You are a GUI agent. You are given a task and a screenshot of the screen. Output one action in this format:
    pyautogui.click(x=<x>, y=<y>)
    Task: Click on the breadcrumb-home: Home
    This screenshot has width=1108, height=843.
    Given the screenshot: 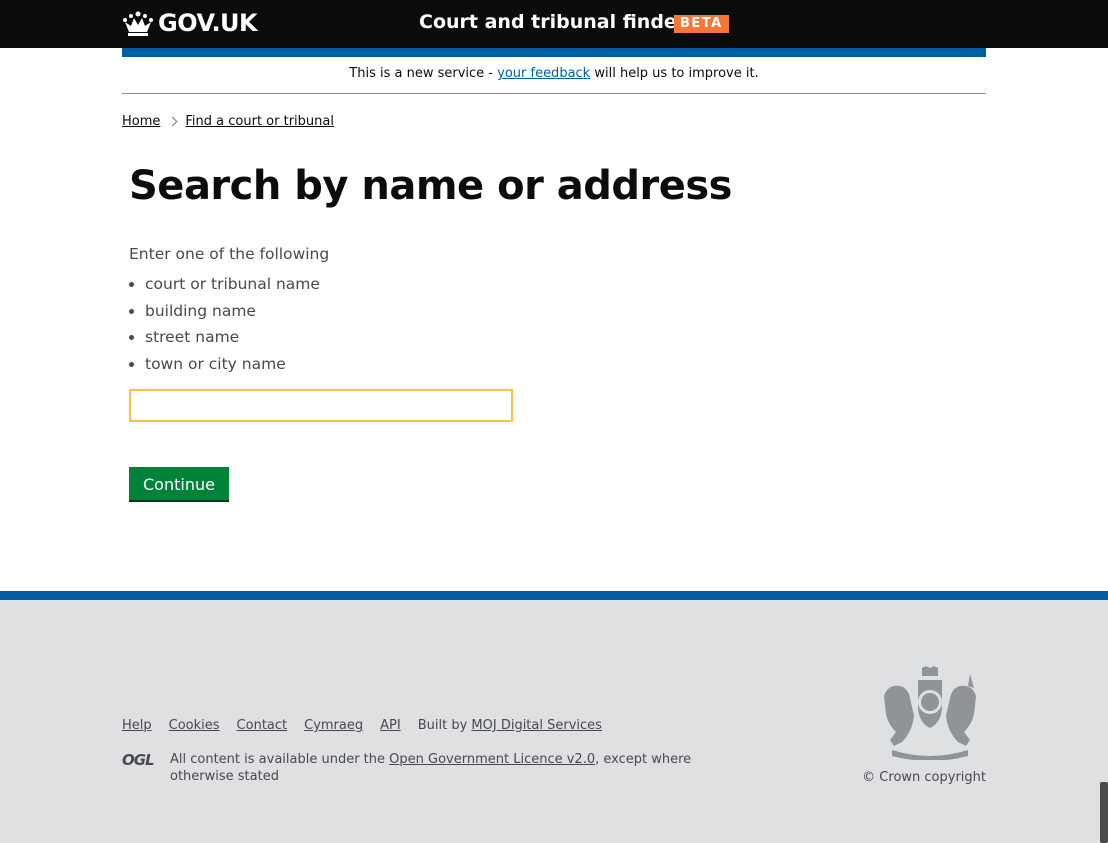 What is the action you would take?
    pyautogui.click(x=141, y=121)
    